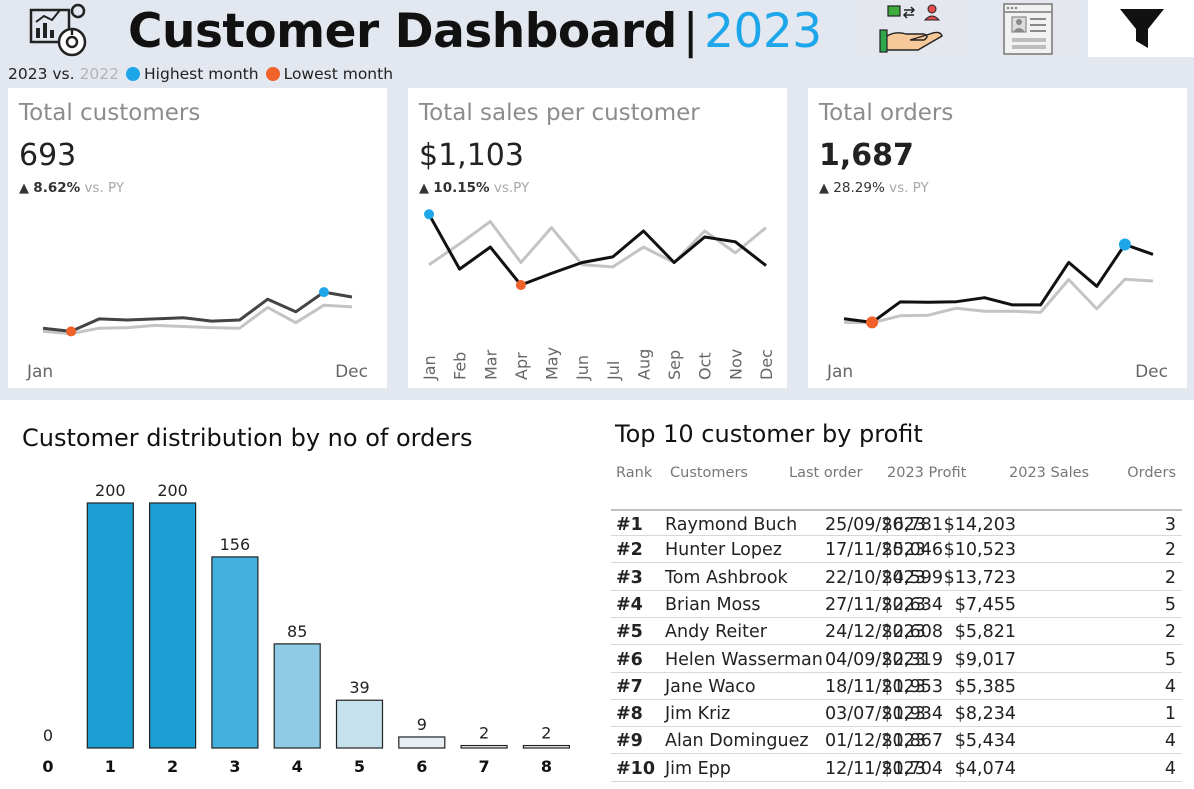  Describe the element at coordinates (912, 768) in the screenshot. I see `profit-cell: $1,704` at that location.